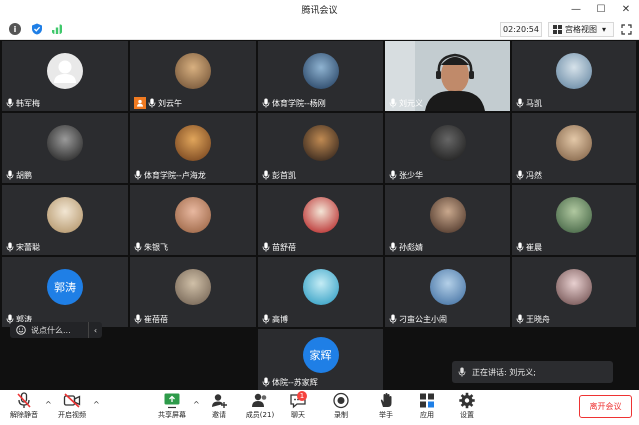  I want to click on participant-label: 崔蓓蓓, so click(151, 319).